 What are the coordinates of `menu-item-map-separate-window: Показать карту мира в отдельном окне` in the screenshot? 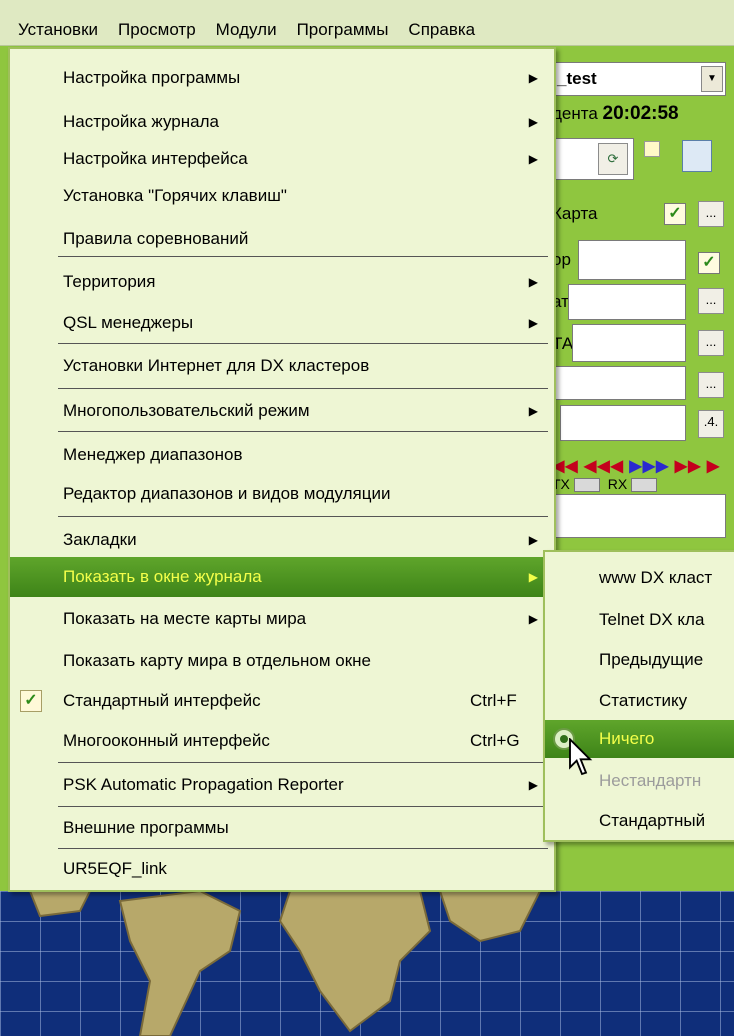 It's located at (282, 661).